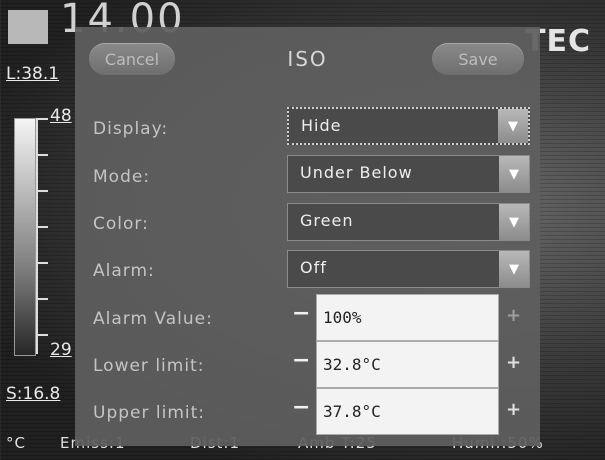  What do you see at coordinates (122, 177) in the screenshot?
I see `mode-label: Mode:` at bounding box center [122, 177].